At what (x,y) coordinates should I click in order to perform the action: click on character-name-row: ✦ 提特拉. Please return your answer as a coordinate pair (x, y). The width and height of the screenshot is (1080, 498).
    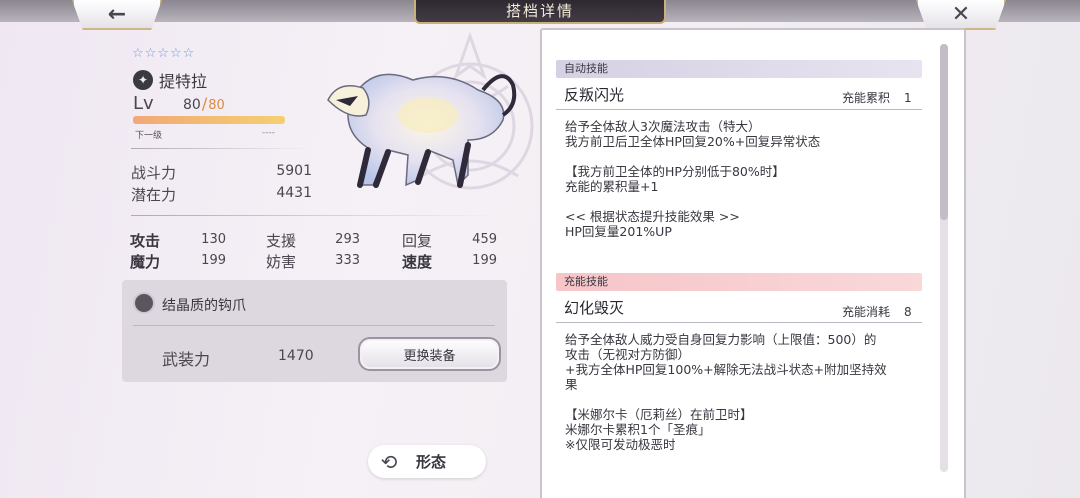
    Looking at the image, I should click on (170, 80).